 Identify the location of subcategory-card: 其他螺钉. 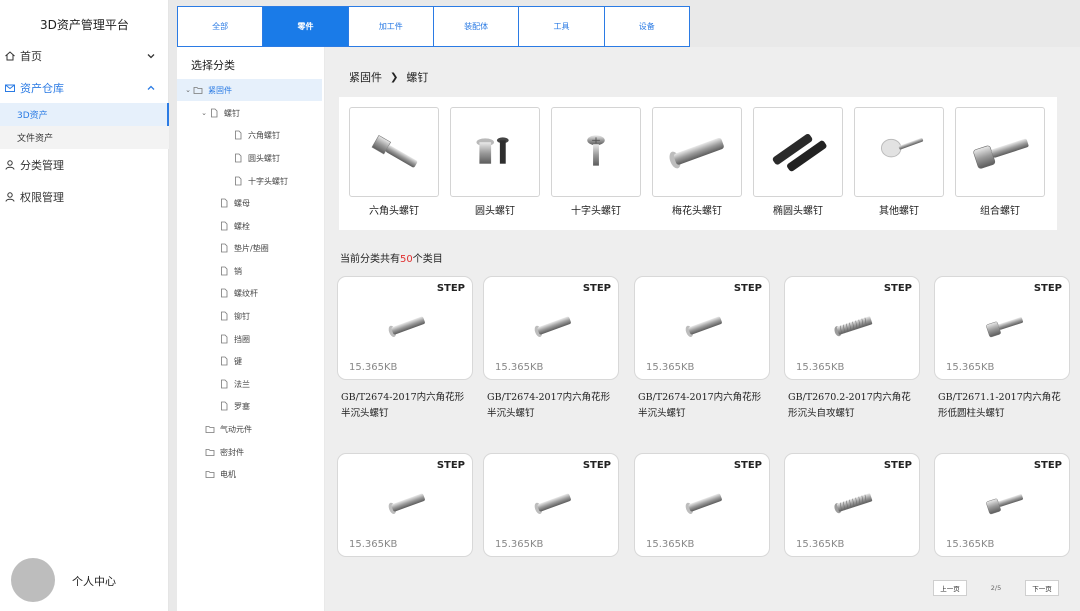
(899, 162).